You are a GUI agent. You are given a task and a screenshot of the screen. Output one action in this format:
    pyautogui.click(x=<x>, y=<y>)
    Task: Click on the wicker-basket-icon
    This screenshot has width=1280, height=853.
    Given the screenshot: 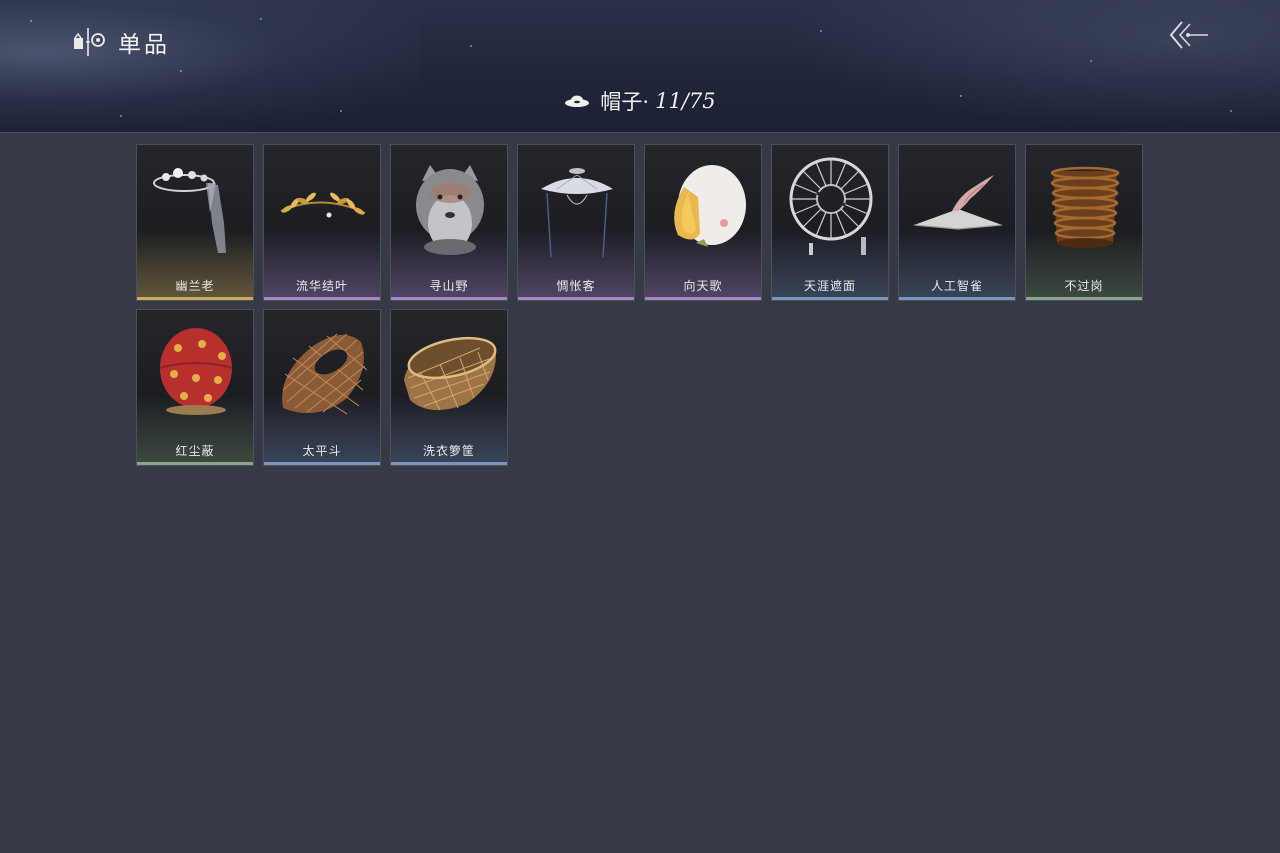 What is the action you would take?
    pyautogui.click(x=450, y=373)
    